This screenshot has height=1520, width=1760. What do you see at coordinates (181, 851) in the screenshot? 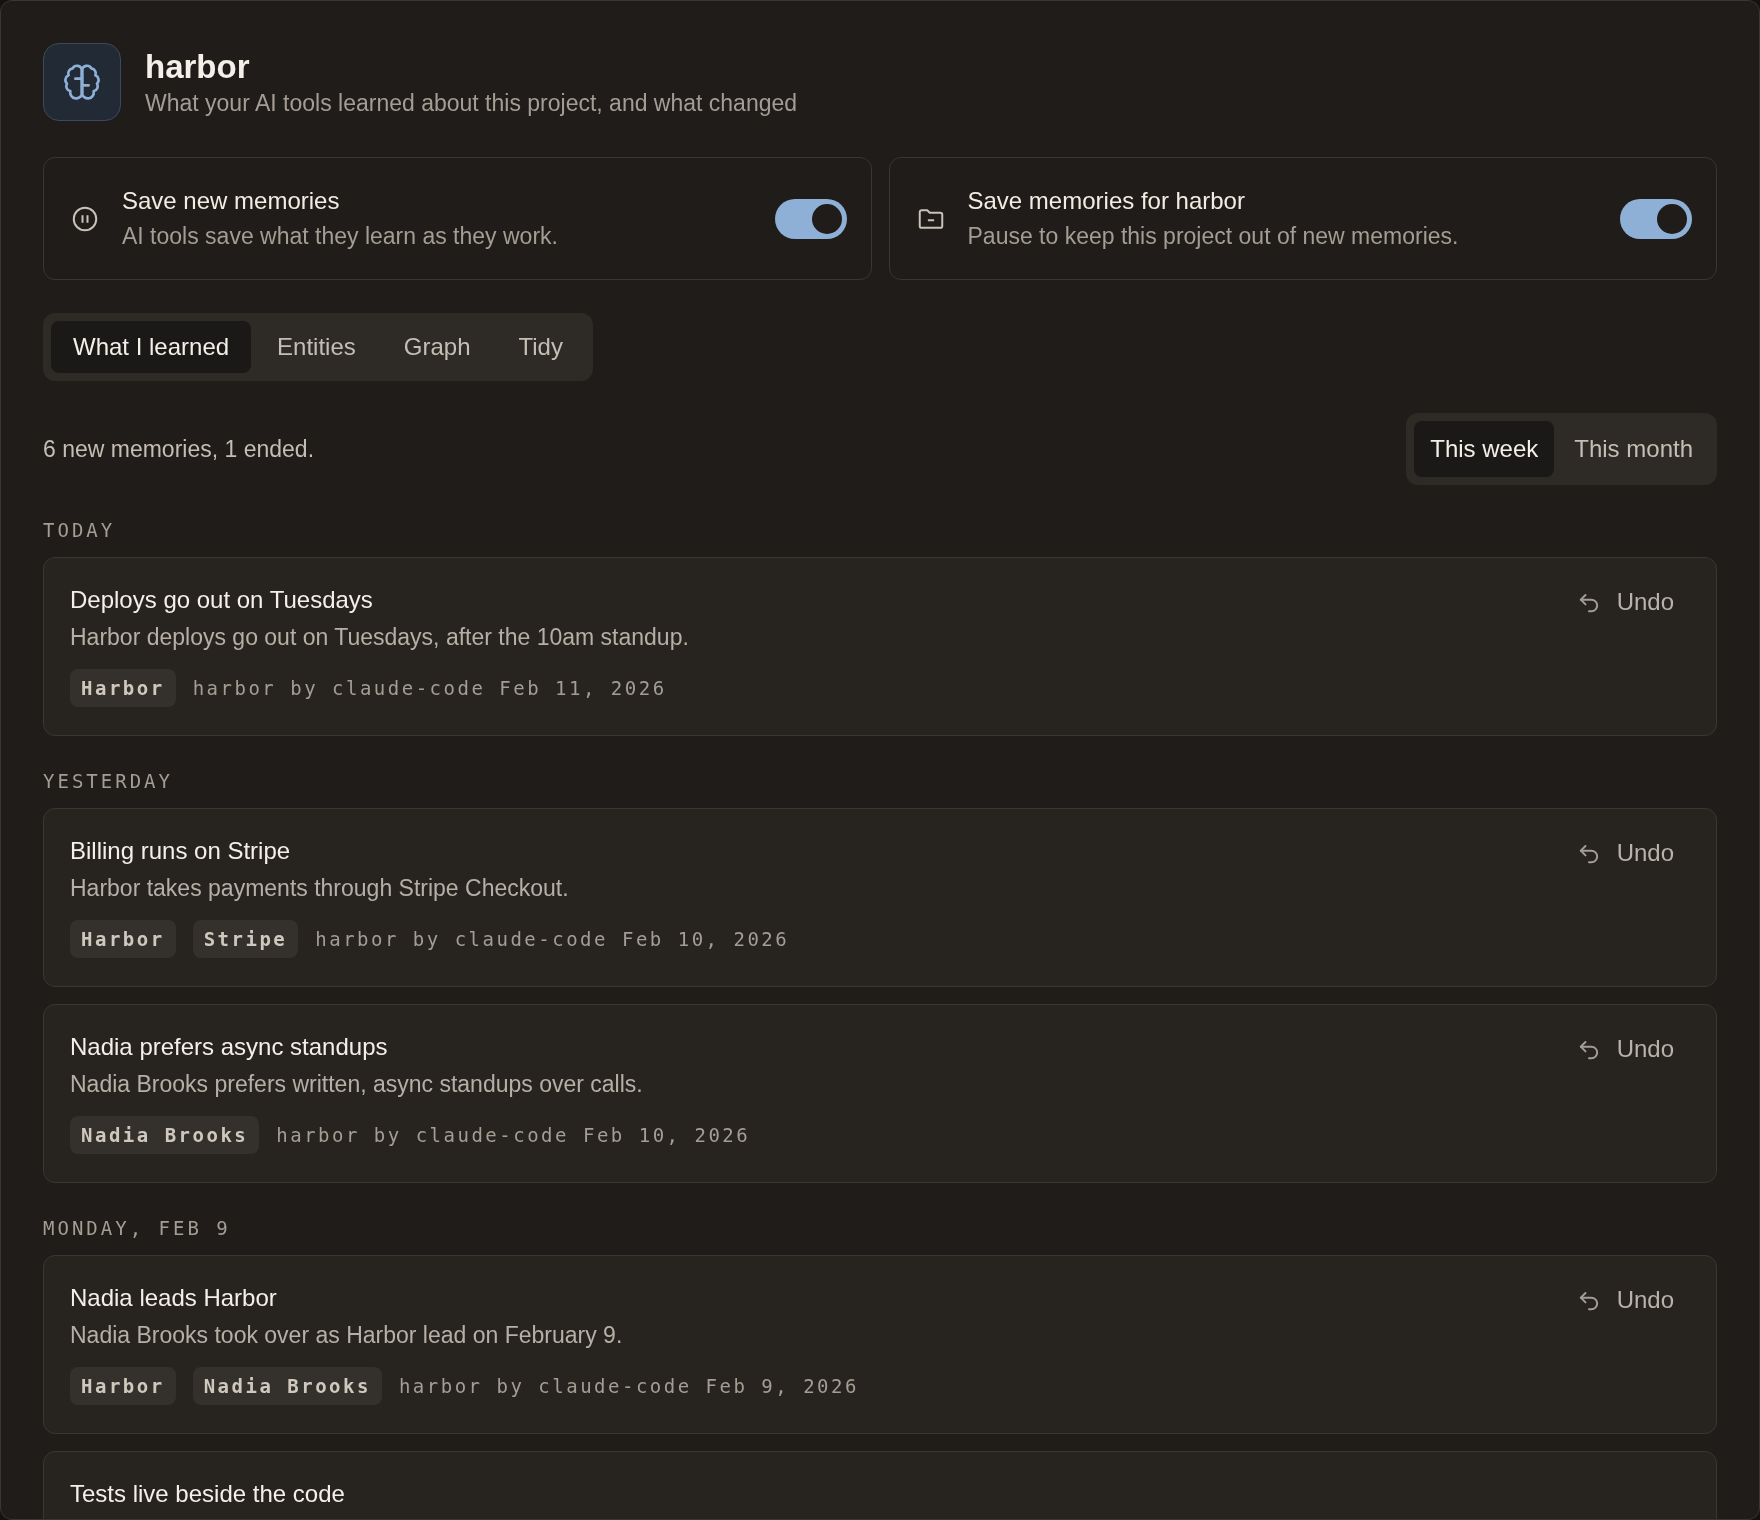
I see `memory-title: Billing runs on Stripe` at bounding box center [181, 851].